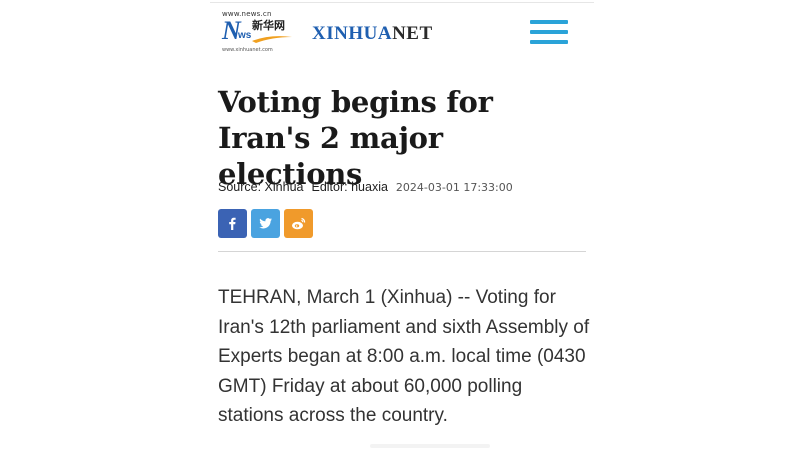  I want to click on article-date: 2024-03-01 17:33:00, so click(454, 187).